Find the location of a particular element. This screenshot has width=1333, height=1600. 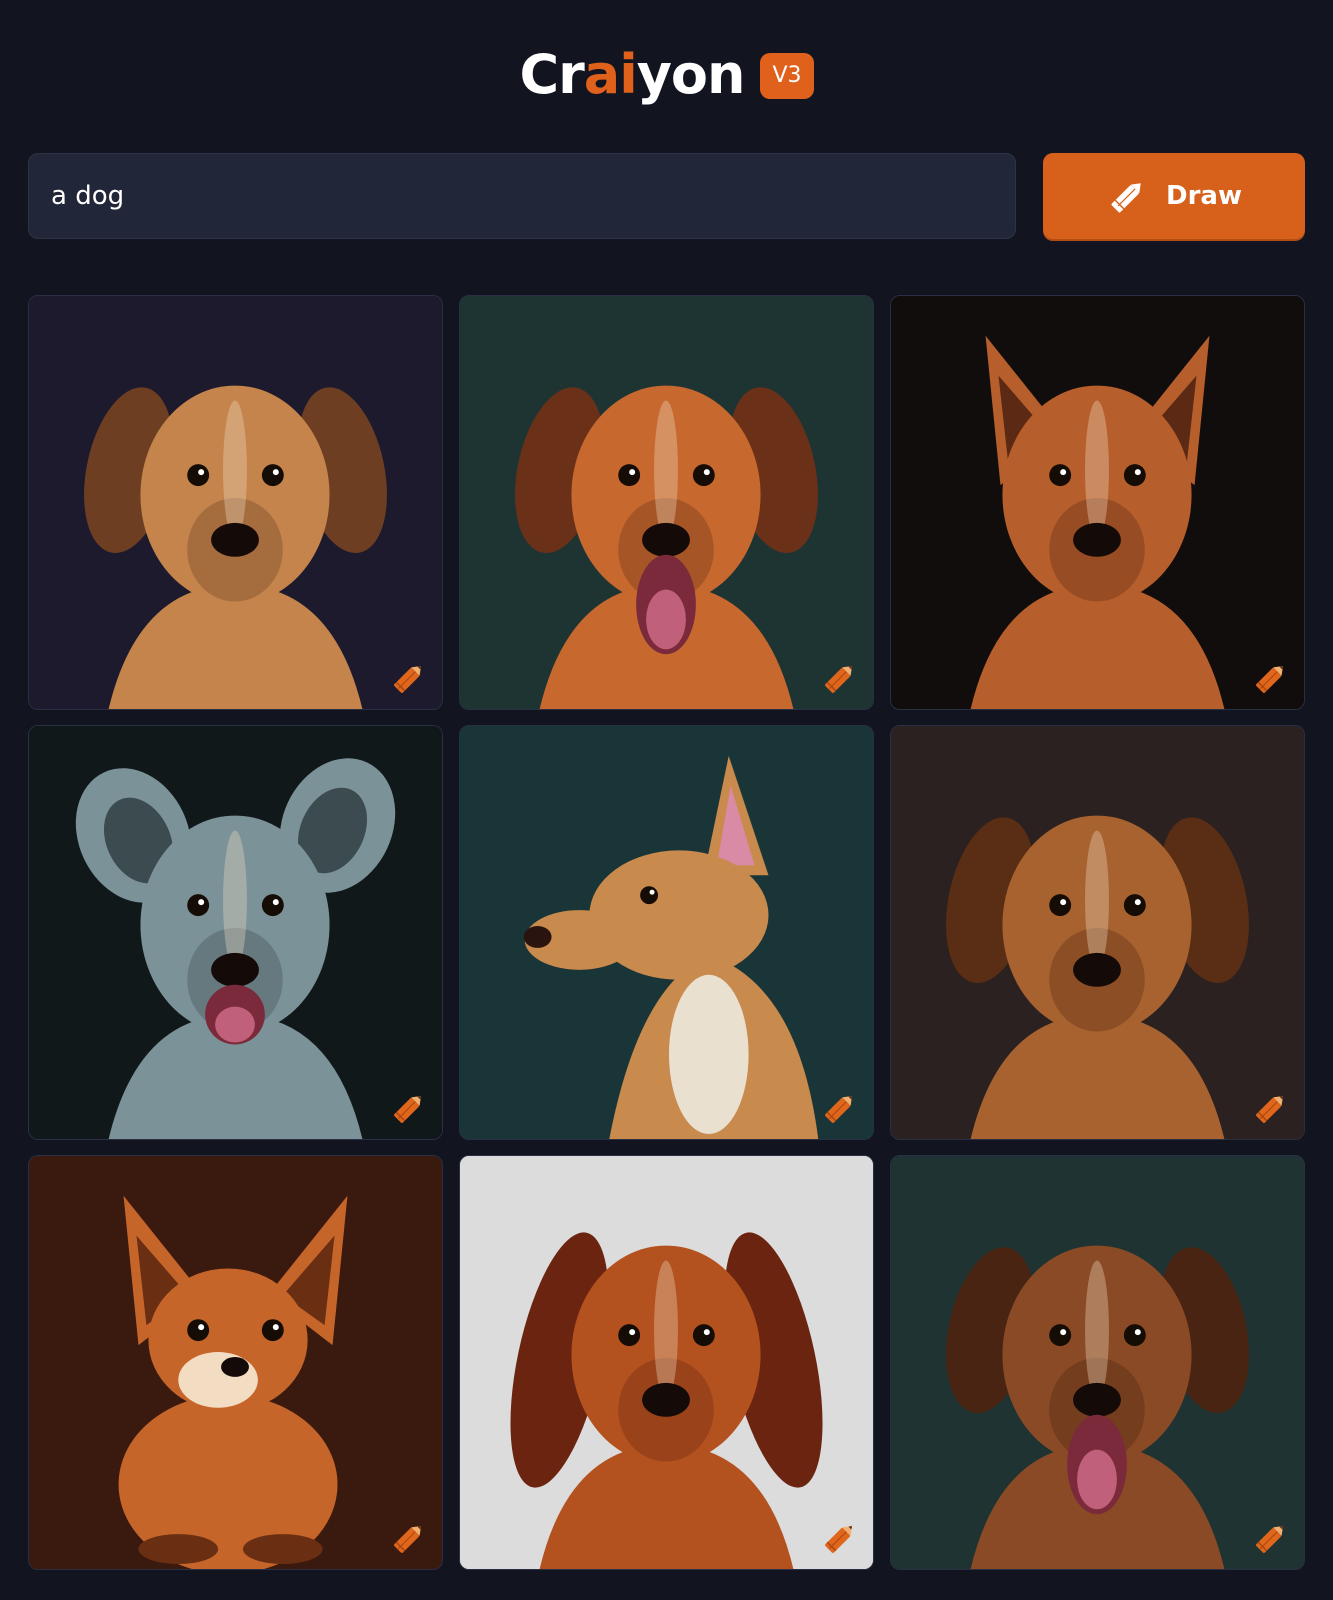

craiyon-logo: Craiyon is located at coordinates (632, 75).